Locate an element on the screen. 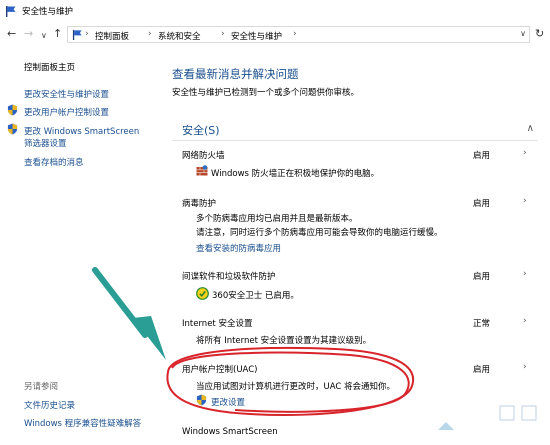 This screenshot has width=550, height=445. internet-security-status: 正常 is located at coordinates (482, 324).